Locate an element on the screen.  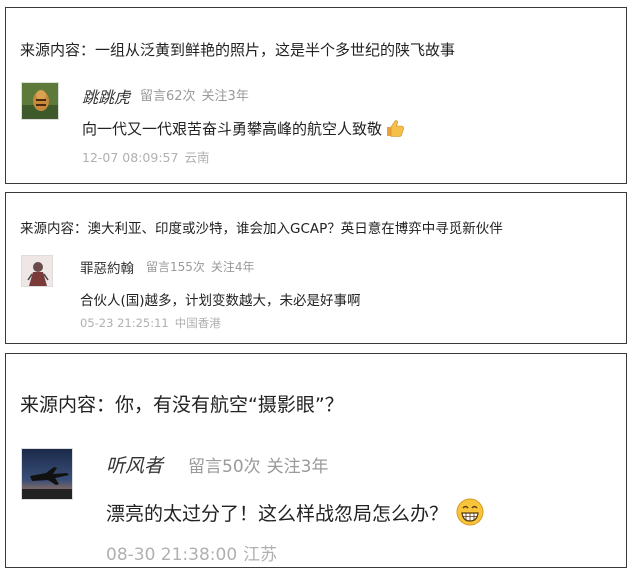
follow-years: 关注4年 is located at coordinates (232, 267).